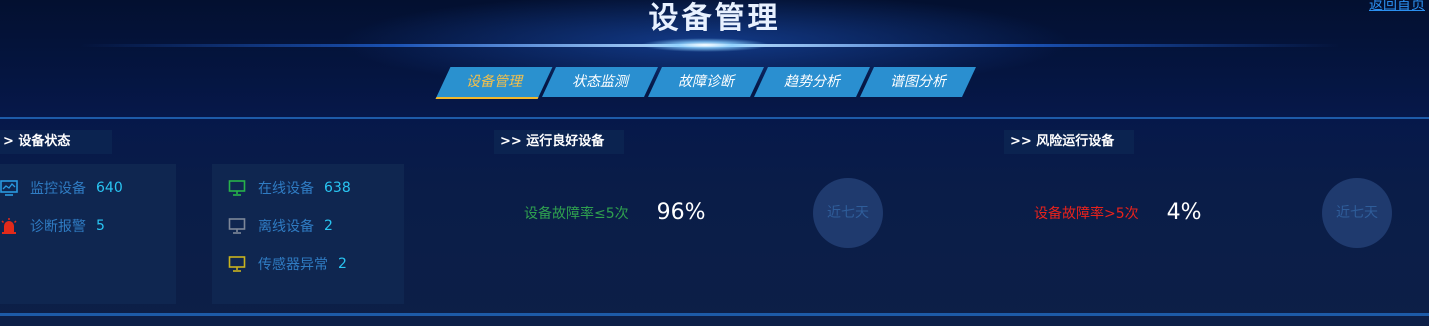  I want to click on device-status-card-right: 在线设备 638 离线设备 2 传感器异常 2, so click(308, 234).